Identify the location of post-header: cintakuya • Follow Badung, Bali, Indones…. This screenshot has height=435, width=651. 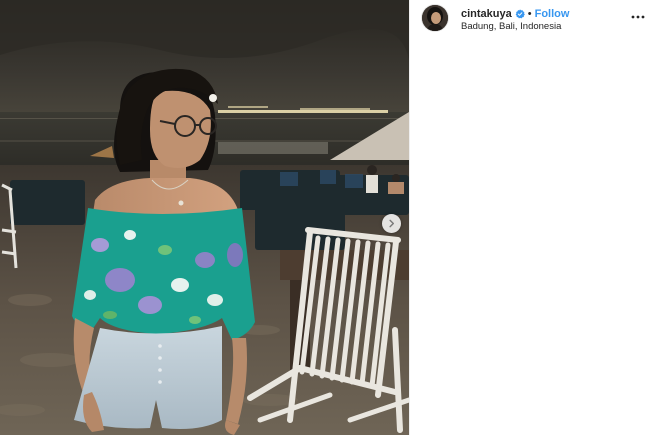
(530, 20).